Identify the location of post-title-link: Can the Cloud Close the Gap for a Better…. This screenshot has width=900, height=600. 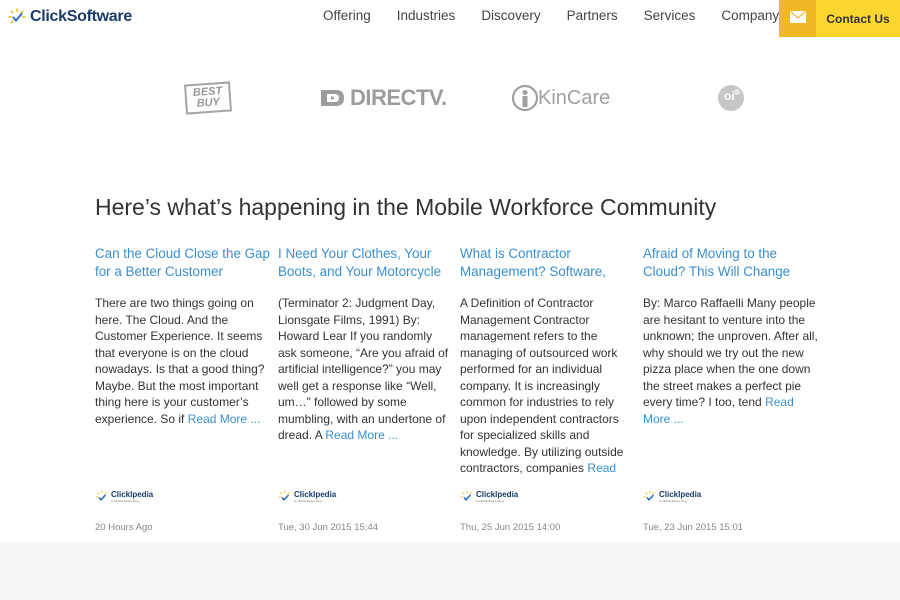
(182, 265).